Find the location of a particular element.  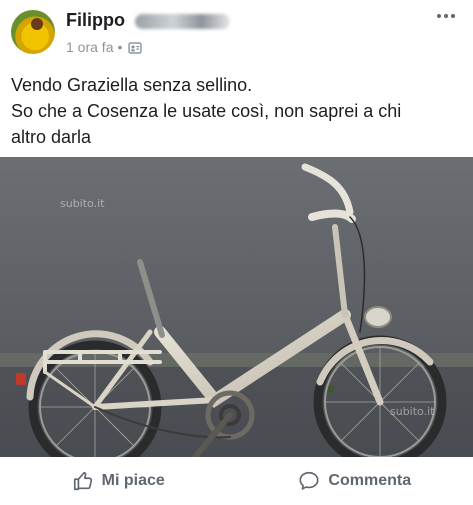

post-actions: Mi piace Commenta is located at coordinates (236, 481).